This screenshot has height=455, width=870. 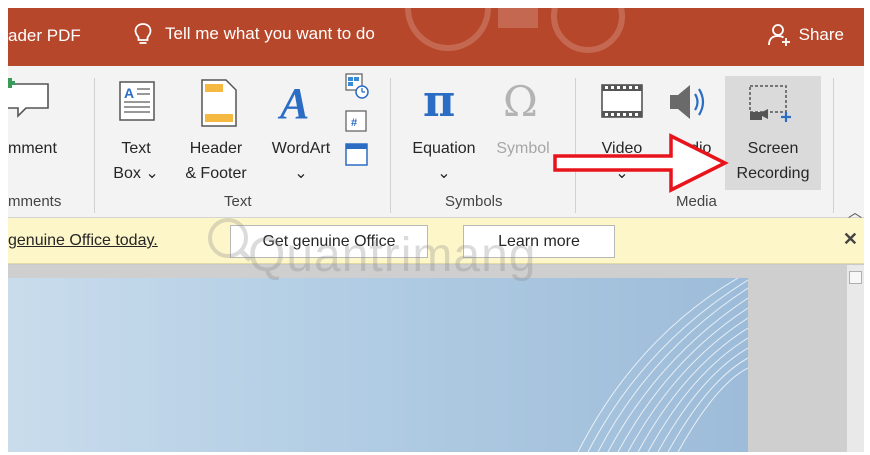 What do you see at coordinates (778, 35) in the screenshot?
I see `person-add-icon` at bounding box center [778, 35].